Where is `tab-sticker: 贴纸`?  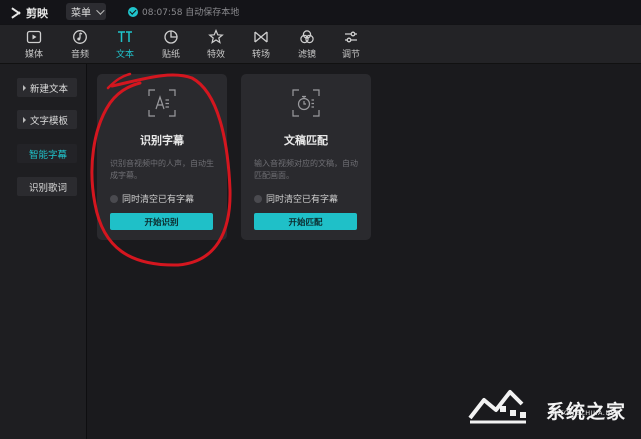 tab-sticker: 贴纸 is located at coordinates (171, 44).